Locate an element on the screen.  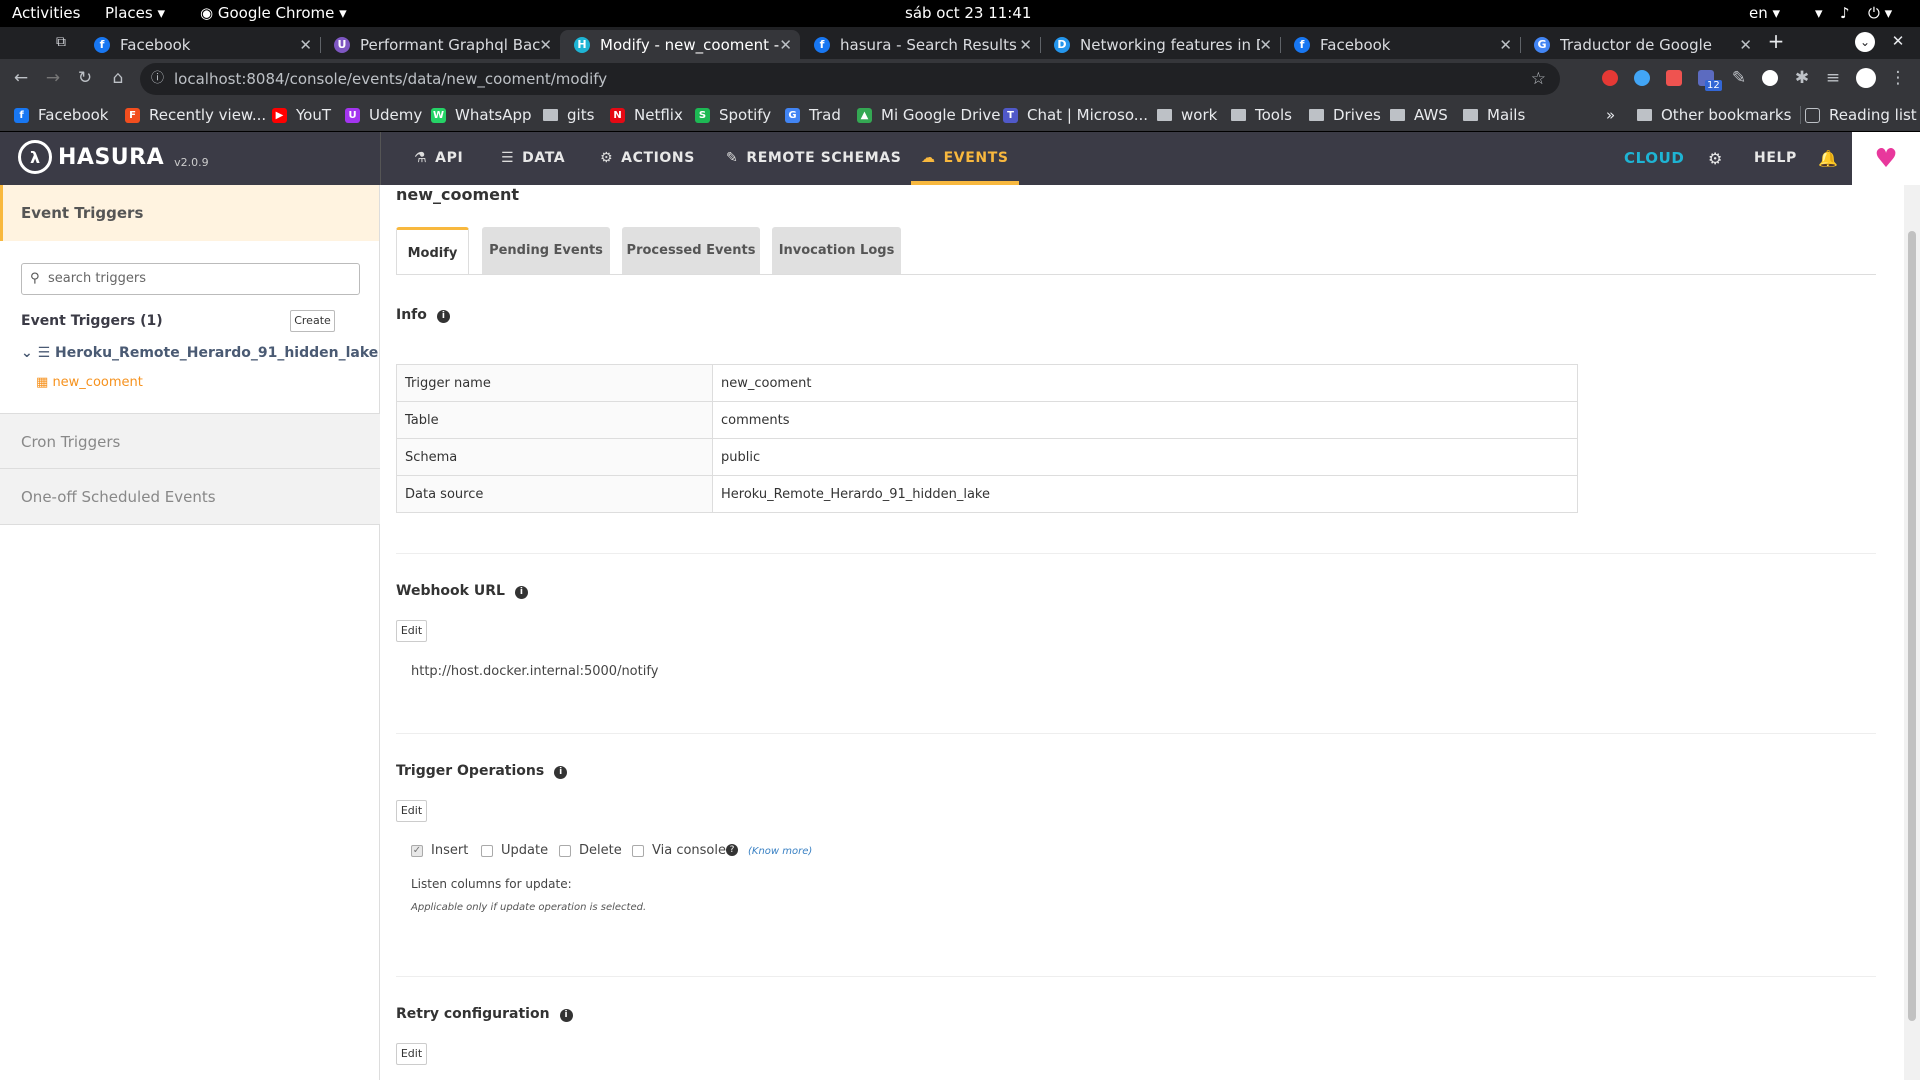
home-icon: ⌂ is located at coordinates (118, 78).